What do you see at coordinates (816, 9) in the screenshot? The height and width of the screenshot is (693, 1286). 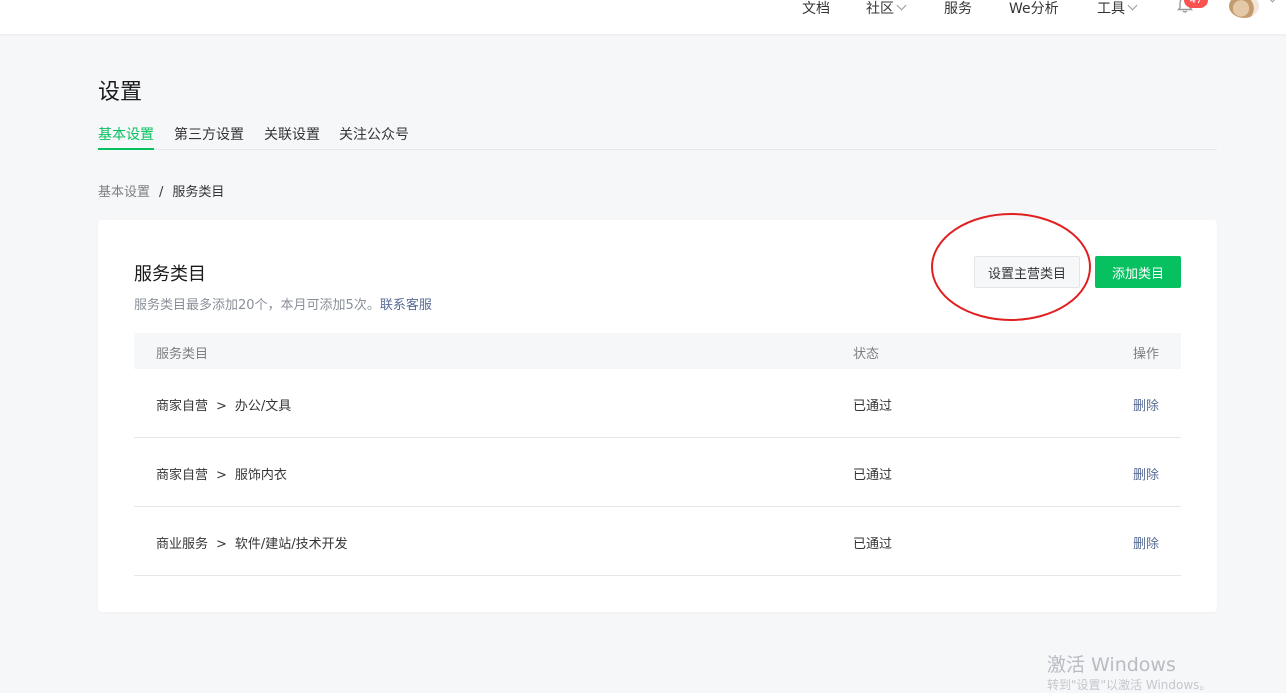 I see `nav-docs: 文档` at bounding box center [816, 9].